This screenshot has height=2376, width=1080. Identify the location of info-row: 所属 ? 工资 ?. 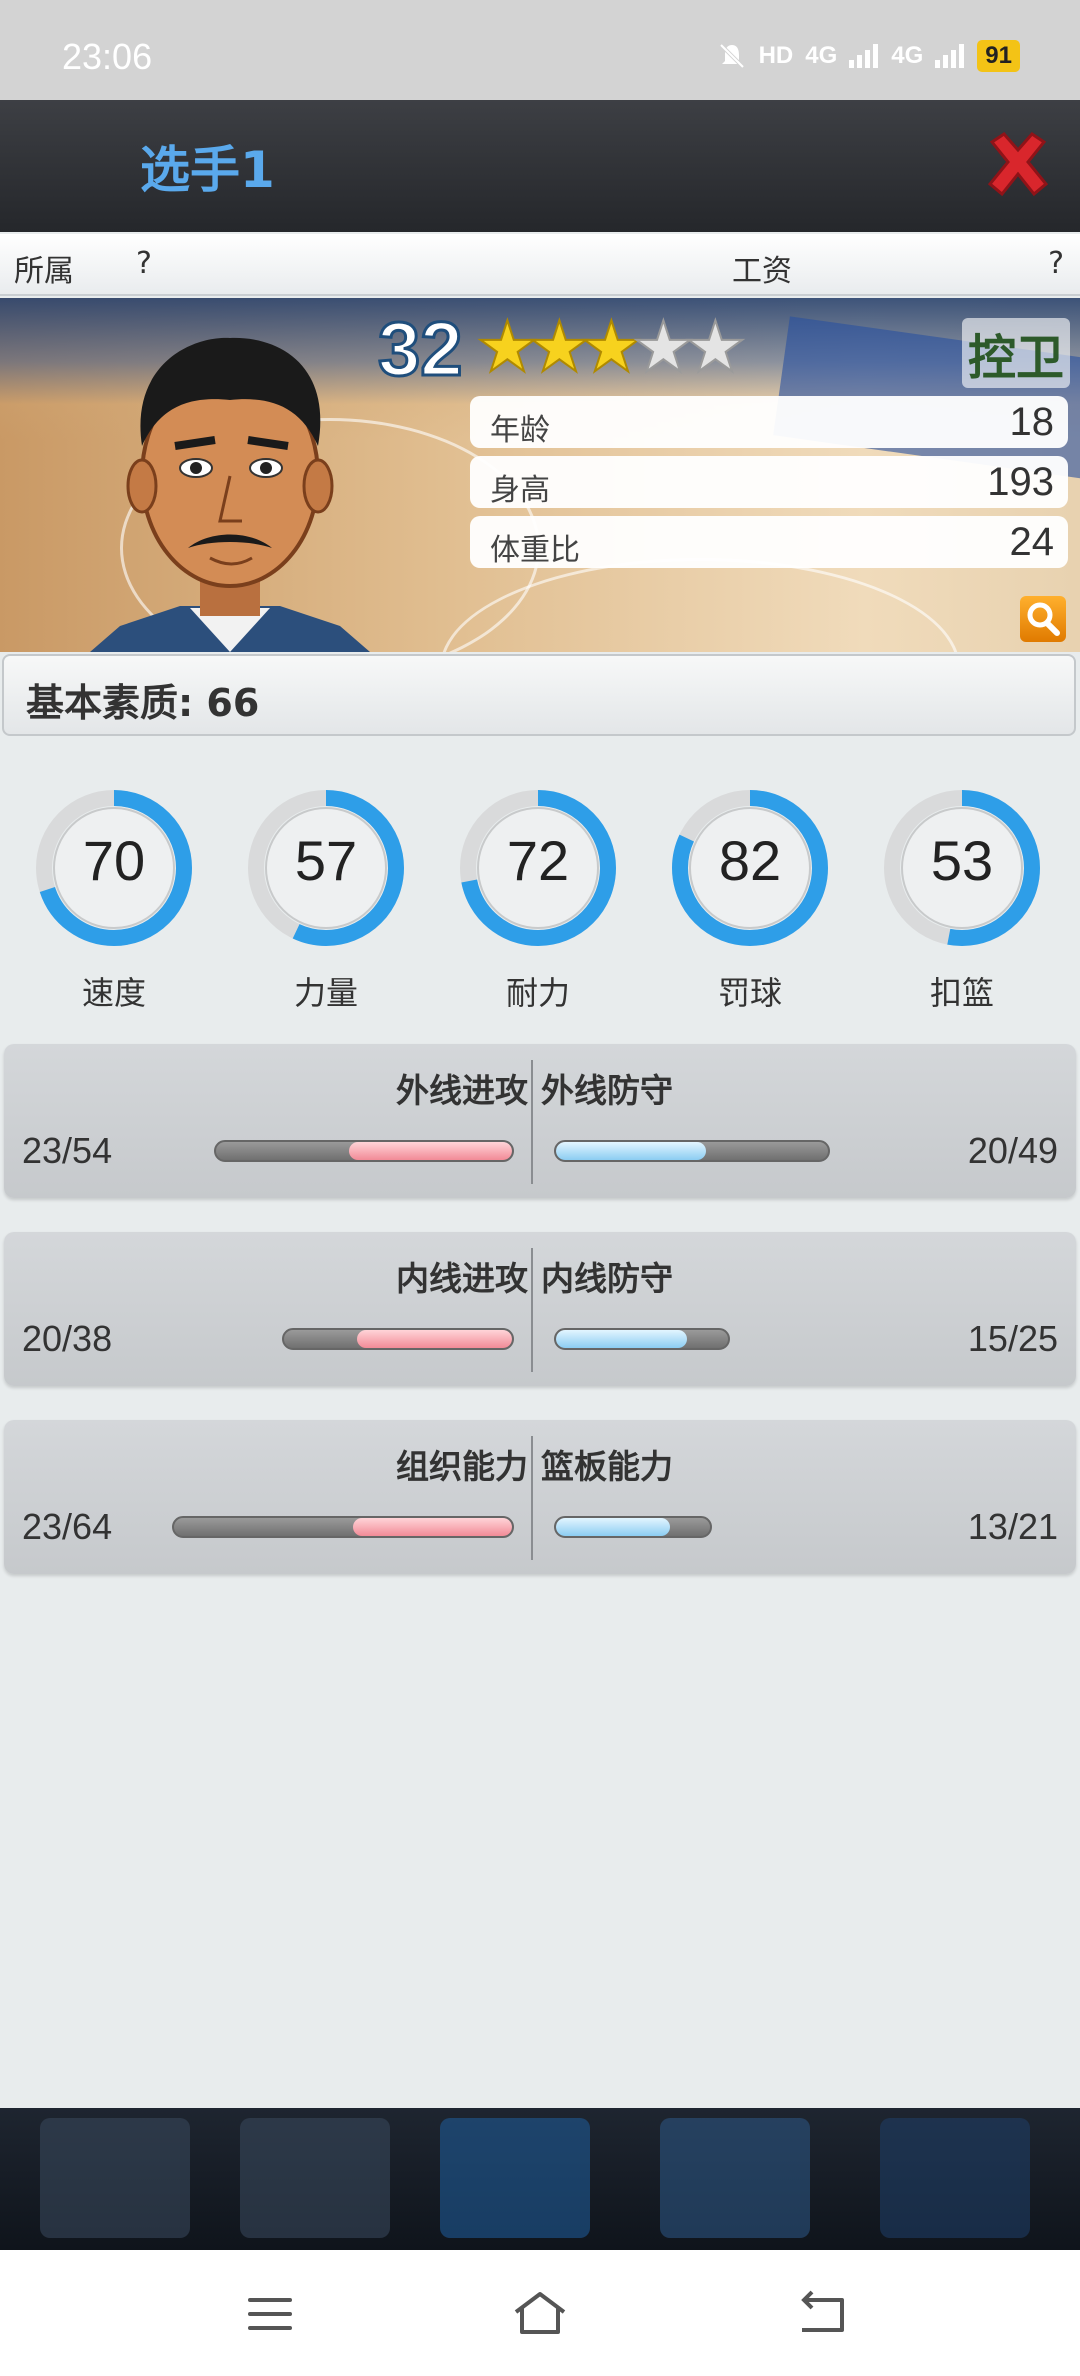
(540, 265).